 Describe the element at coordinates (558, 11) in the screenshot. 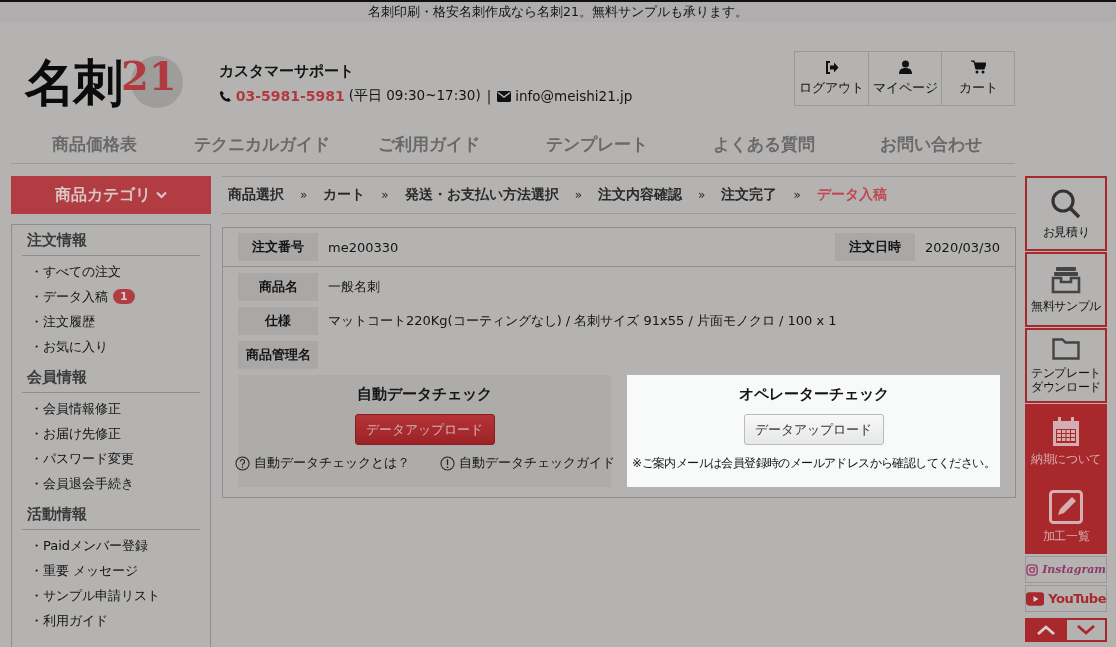

I see `top-banner: 名刺印刷・格安名刺作成なら名刺21。無料サンプルも承ります。` at that location.